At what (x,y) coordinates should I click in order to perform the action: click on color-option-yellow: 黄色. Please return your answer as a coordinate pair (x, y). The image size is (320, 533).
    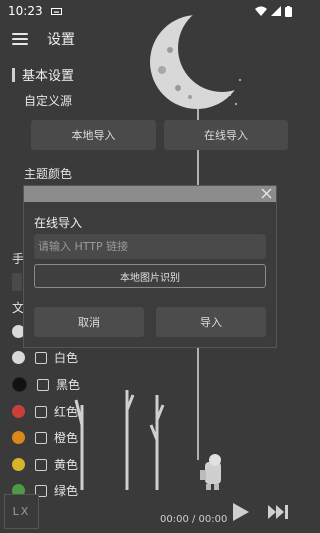
    Looking at the image, I should click on (45, 464).